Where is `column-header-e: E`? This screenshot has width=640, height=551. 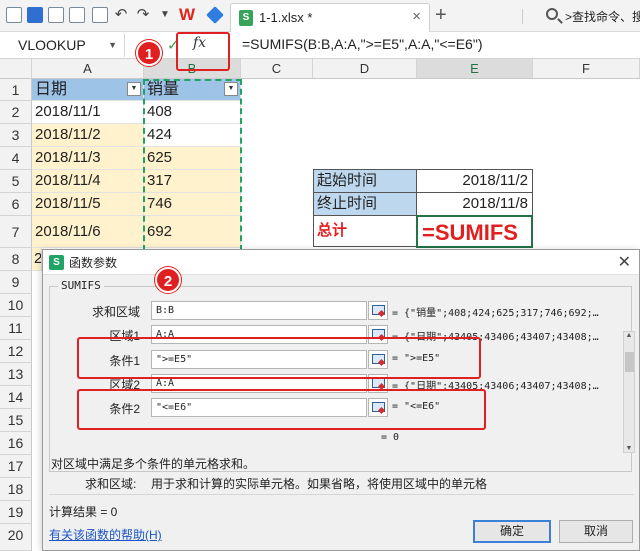
column-header-e: E is located at coordinates (475, 69).